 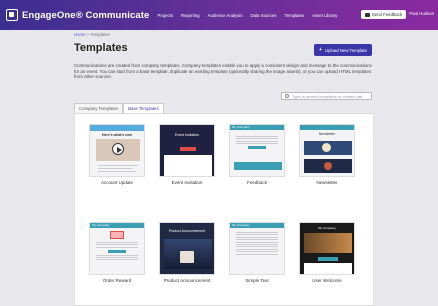 I want to click on template-caption: Simple Text, so click(x=257, y=280).